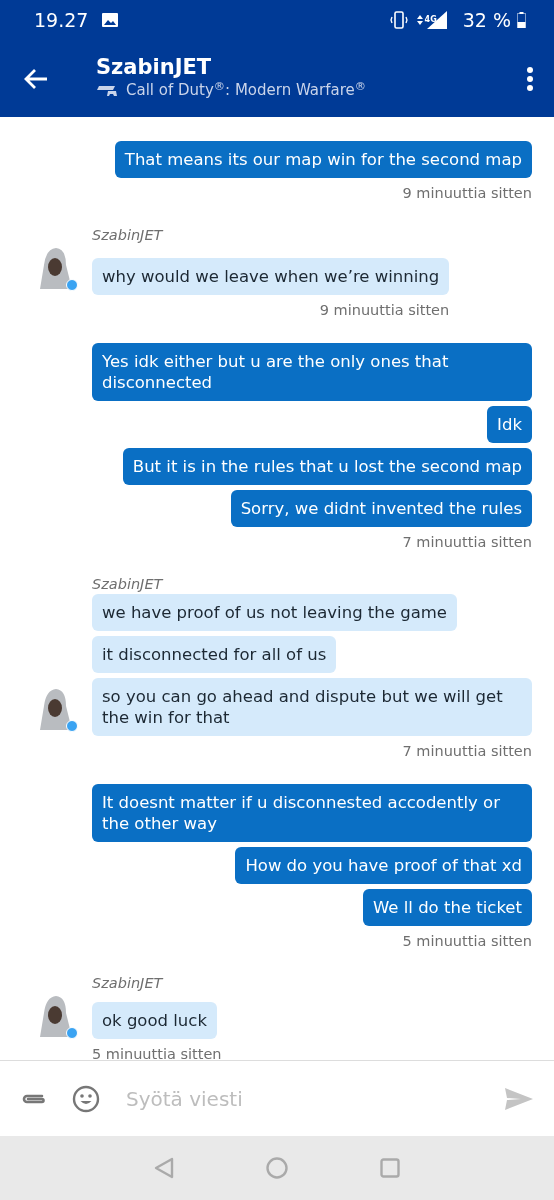 Image resolution: width=554 pixels, height=1200 pixels. Describe the element at coordinates (246, 90) in the screenshot. I see `game-subtitle: Call of Duty$^{®}$: Modern Warfare$^{®}$` at that location.